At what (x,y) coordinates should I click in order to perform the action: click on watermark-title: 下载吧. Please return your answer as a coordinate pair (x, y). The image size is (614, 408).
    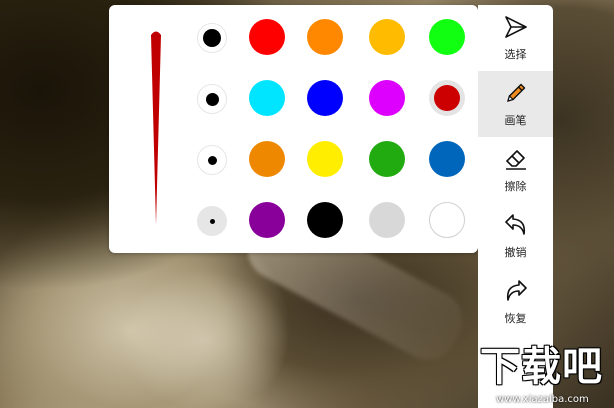
    Looking at the image, I should click on (541, 367).